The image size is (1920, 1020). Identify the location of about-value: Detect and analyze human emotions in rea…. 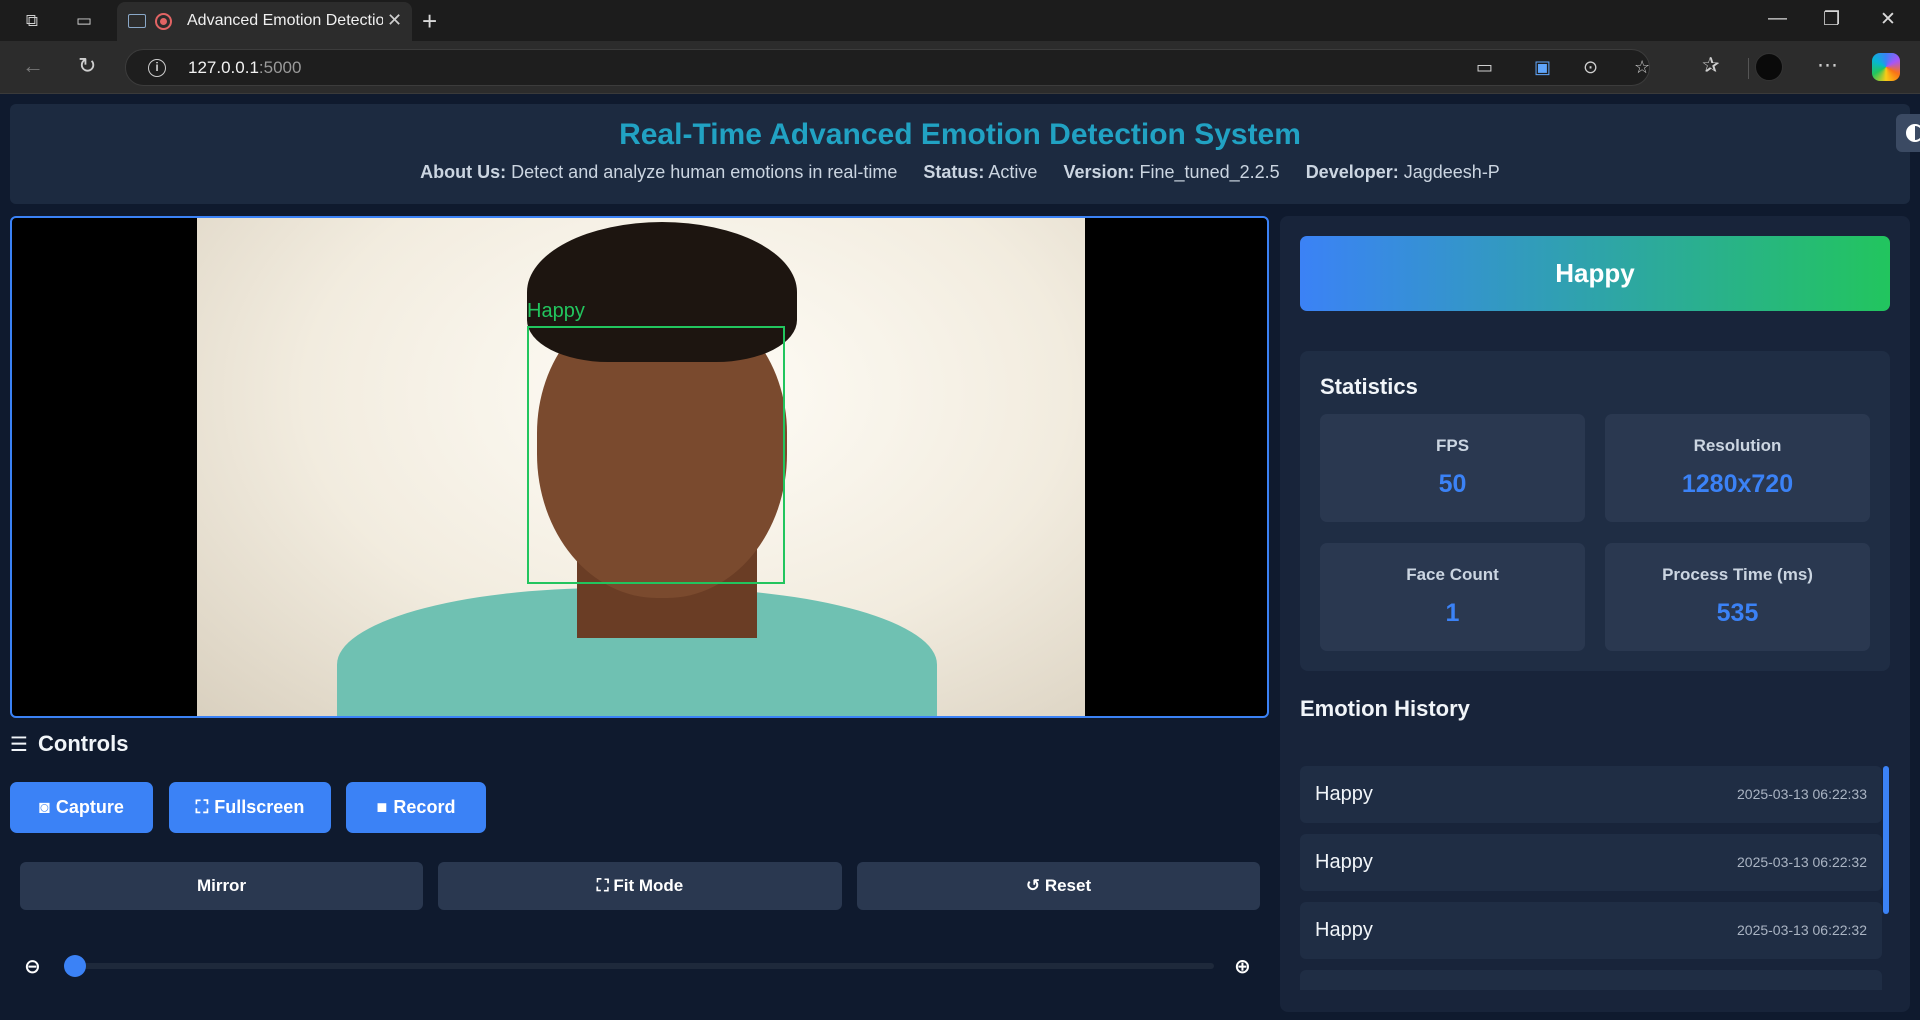
(704, 172).